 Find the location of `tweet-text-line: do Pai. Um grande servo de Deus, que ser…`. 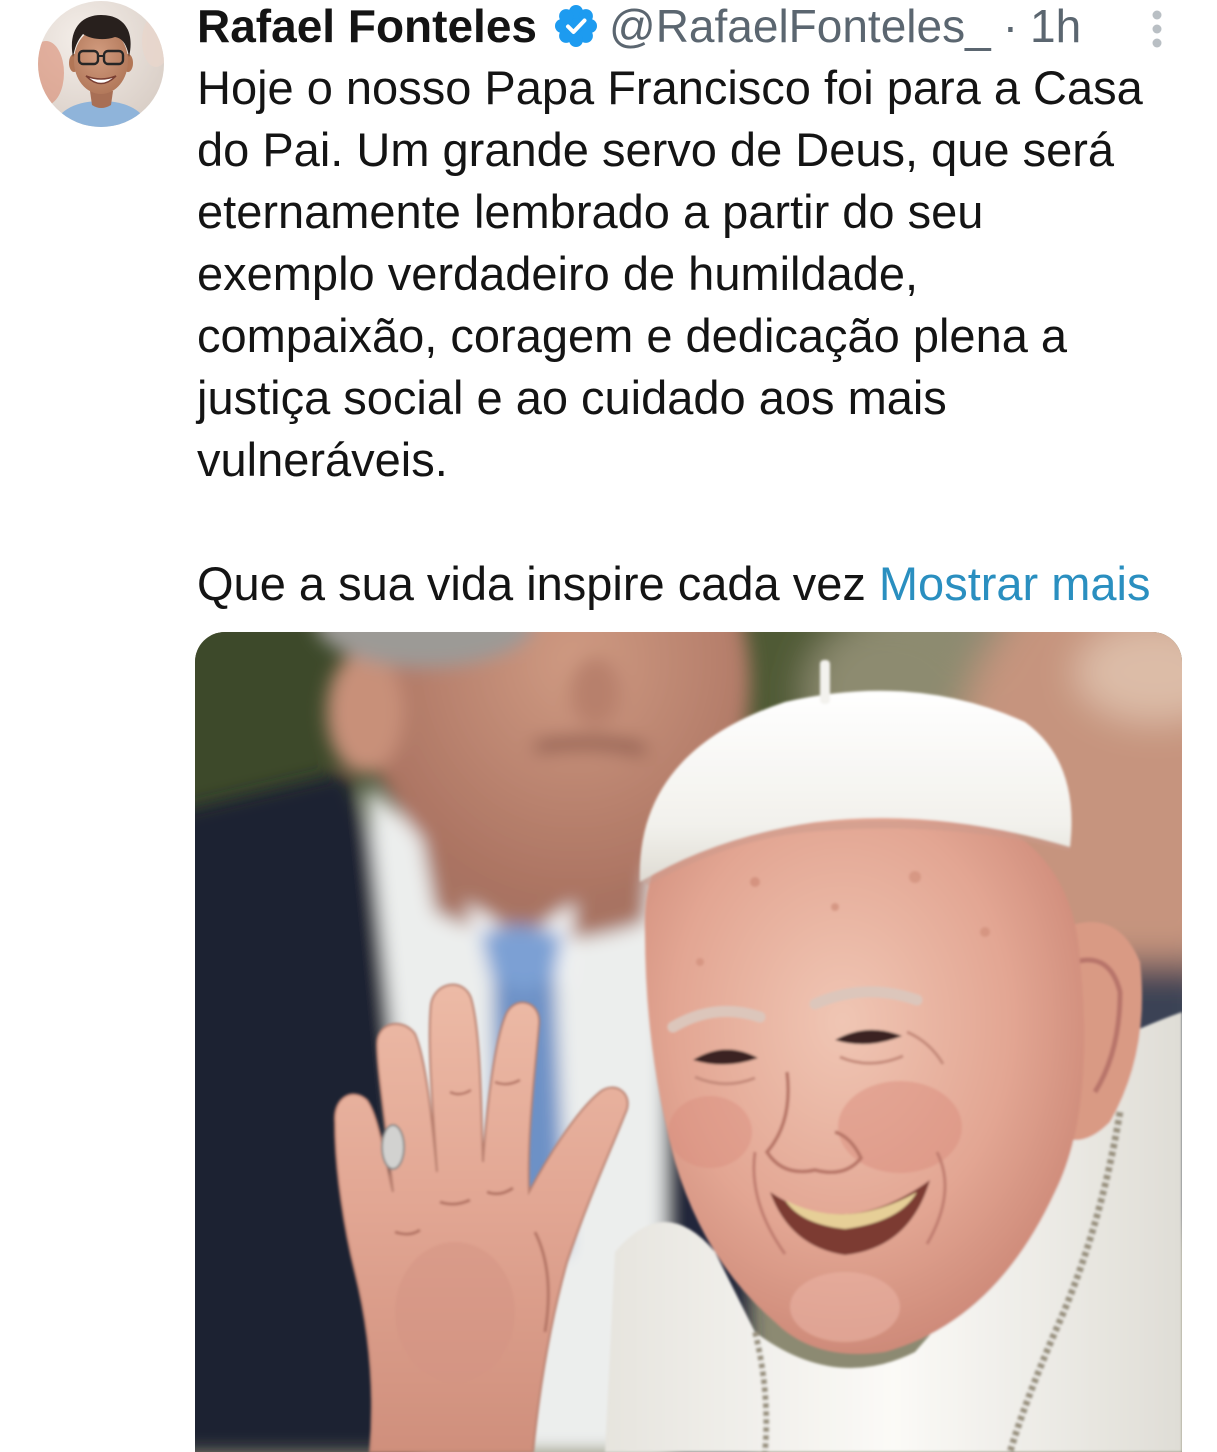

tweet-text-line: do Pai. Um grande servo de Deus, que ser… is located at coordinates (656, 149).